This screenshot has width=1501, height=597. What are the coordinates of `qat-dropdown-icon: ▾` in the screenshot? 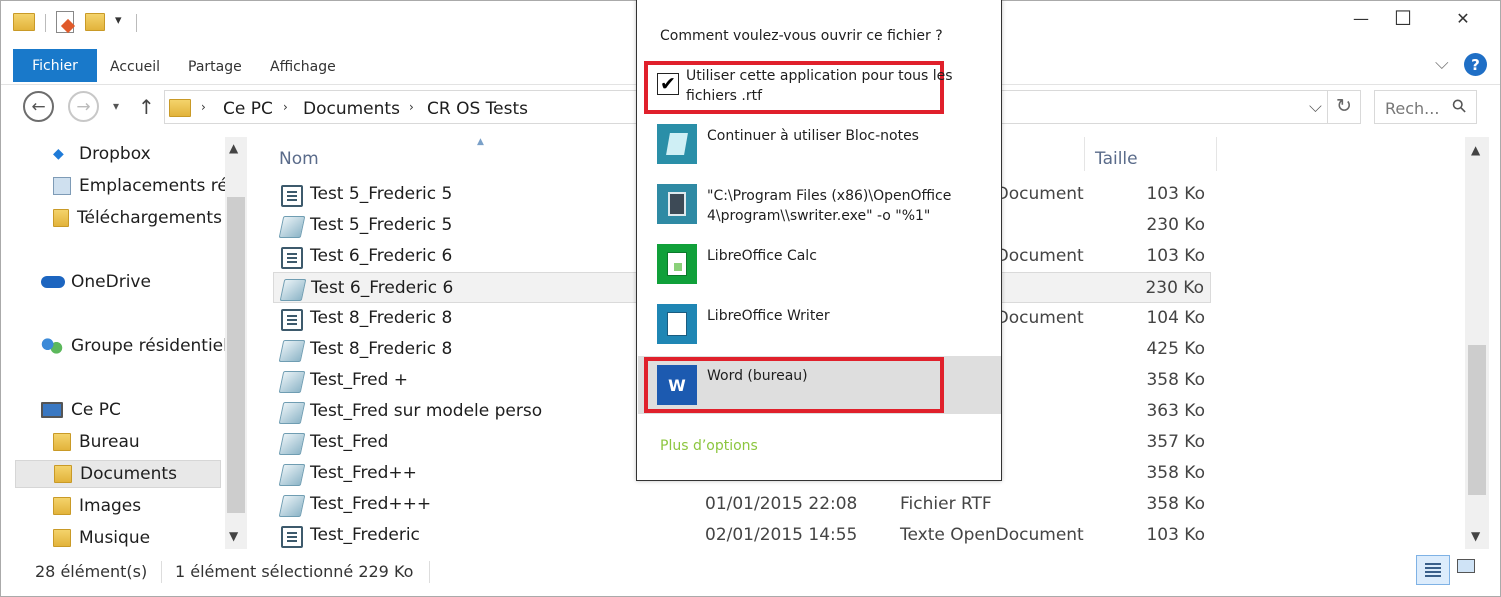 It's located at (118, 20).